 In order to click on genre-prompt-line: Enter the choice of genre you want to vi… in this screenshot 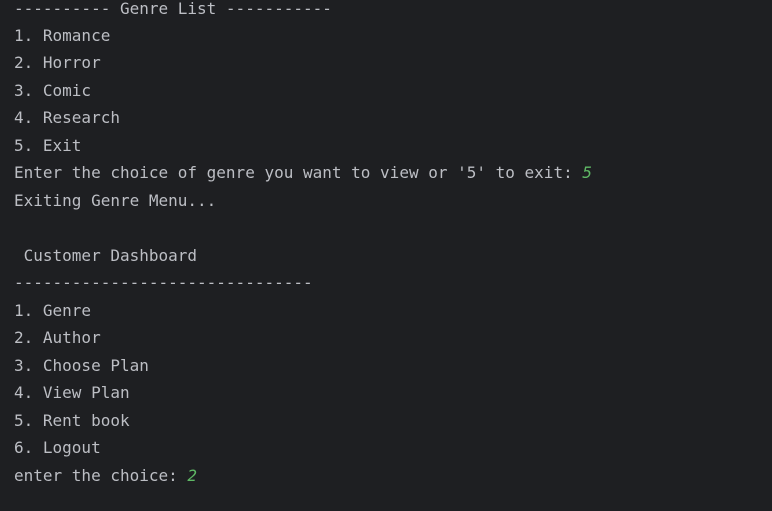, I will do `click(303, 173)`.